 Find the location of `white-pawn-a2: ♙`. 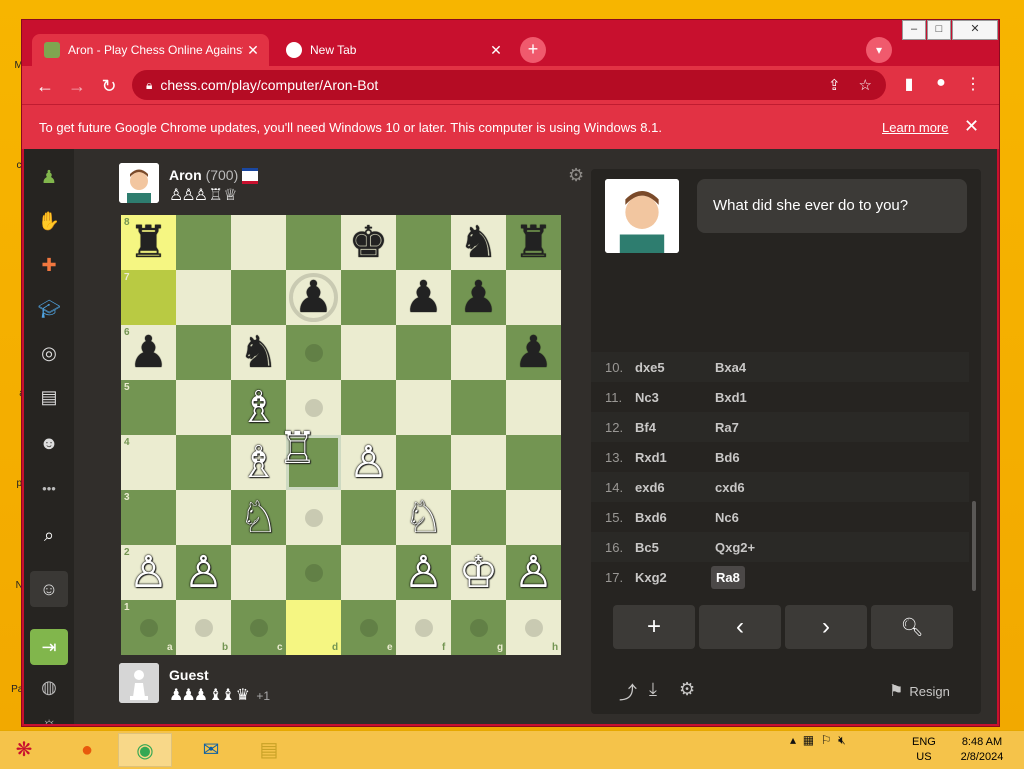

white-pawn-a2: ♙ is located at coordinates (148, 572).